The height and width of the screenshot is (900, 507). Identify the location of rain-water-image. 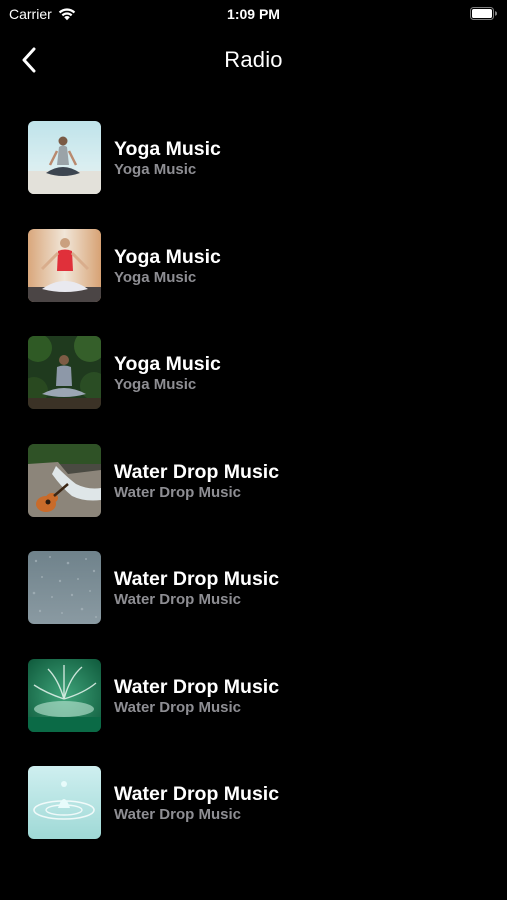
(64, 587).